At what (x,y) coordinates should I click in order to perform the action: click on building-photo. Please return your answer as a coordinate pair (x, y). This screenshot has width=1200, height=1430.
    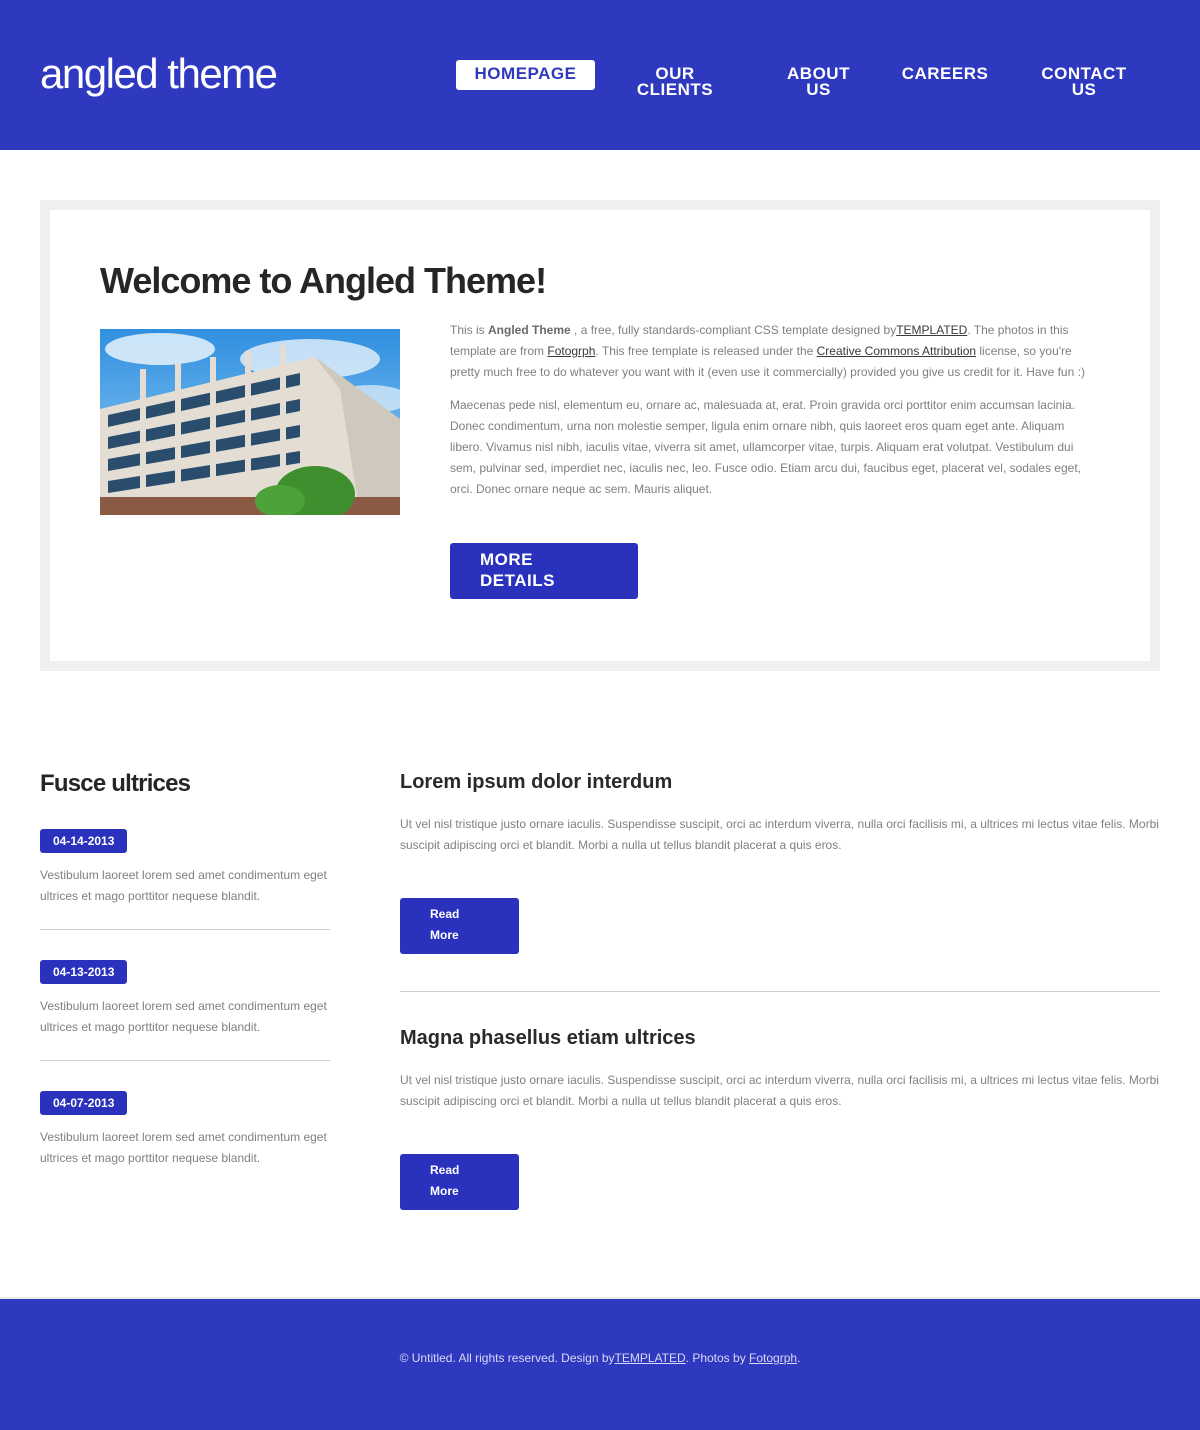
    Looking at the image, I should click on (250, 422).